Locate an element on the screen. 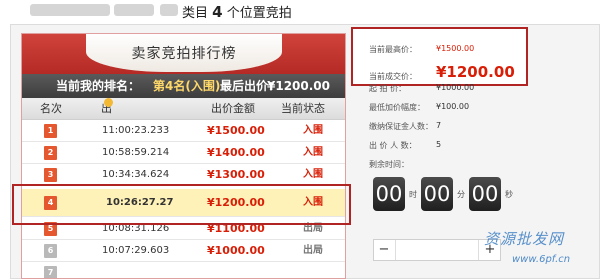  info-icon is located at coordinates (108, 102).